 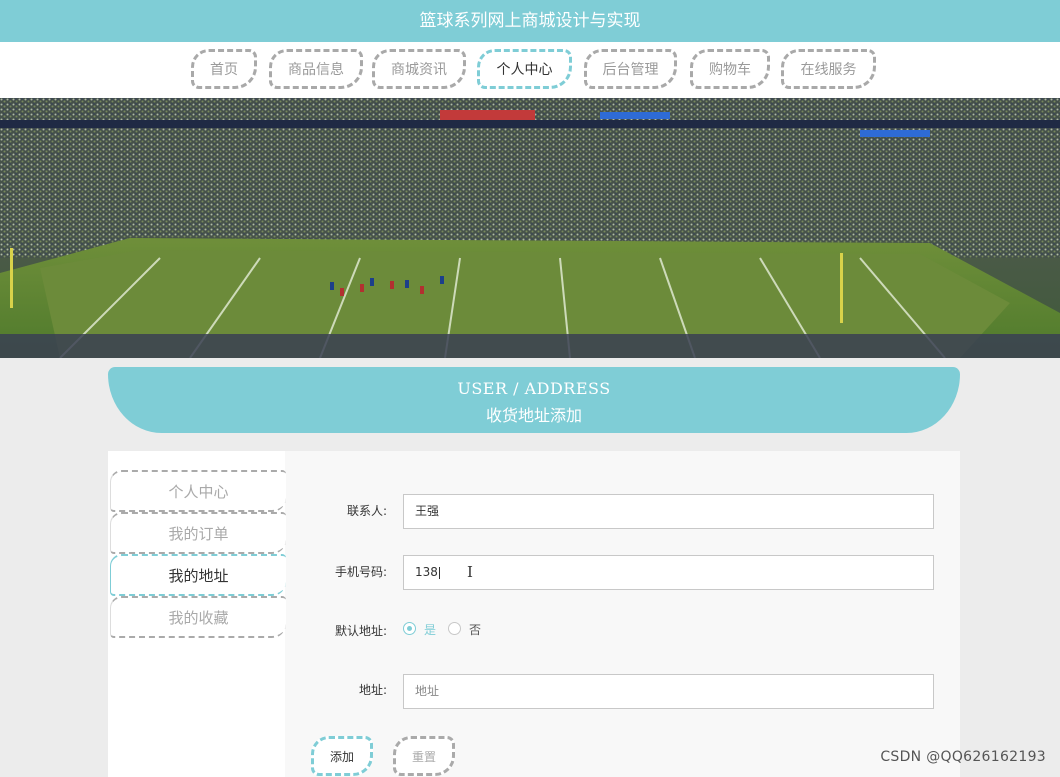 What do you see at coordinates (366, 511) in the screenshot?
I see `contact-label: 联系人:` at bounding box center [366, 511].